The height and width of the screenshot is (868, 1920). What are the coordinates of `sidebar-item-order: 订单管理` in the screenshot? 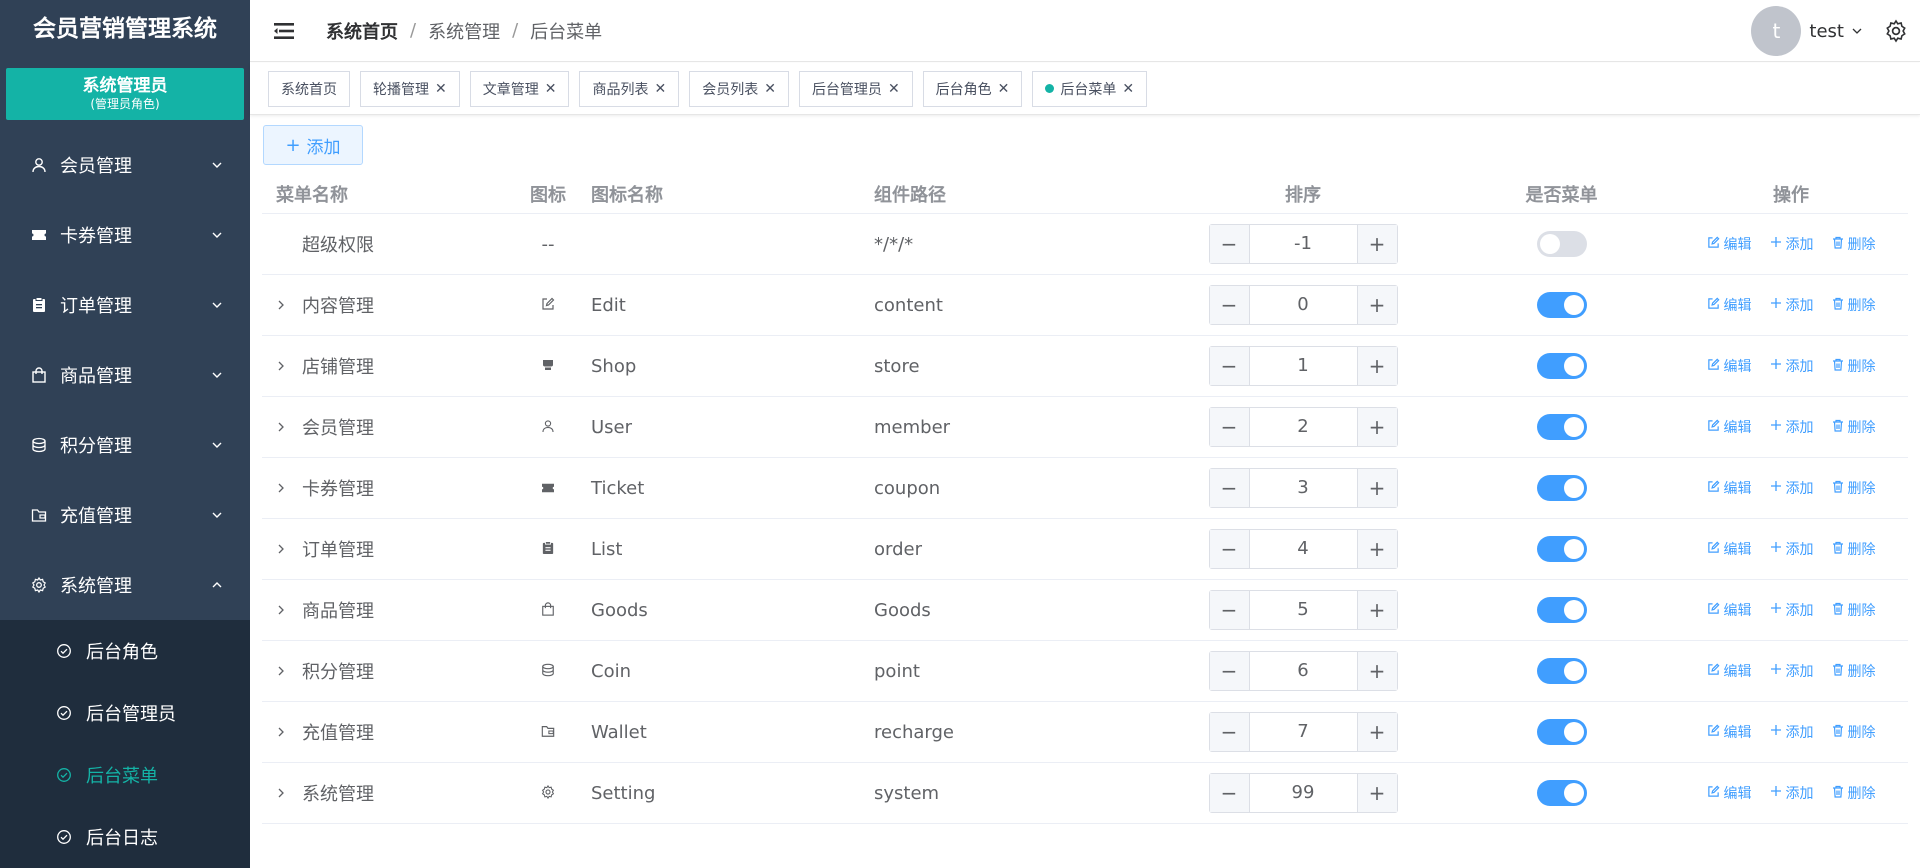 It's located at (125, 305).